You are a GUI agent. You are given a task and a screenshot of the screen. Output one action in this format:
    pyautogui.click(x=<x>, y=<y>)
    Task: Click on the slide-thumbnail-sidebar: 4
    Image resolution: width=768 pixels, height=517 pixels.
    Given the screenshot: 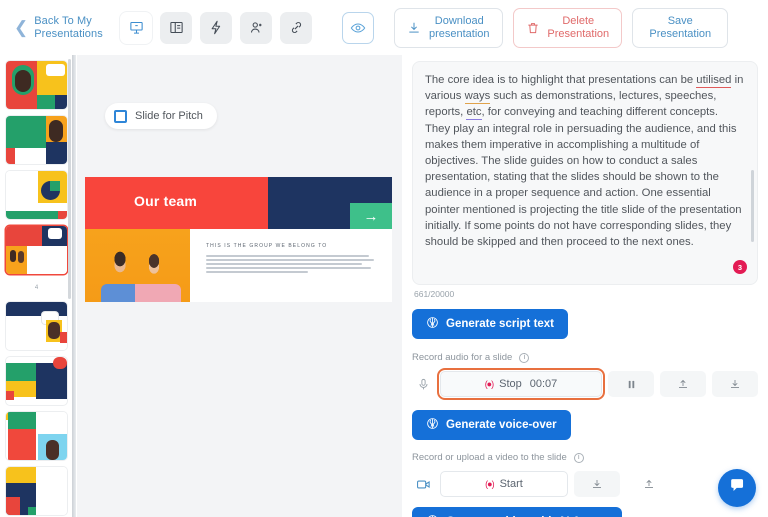 What is the action you would take?
    pyautogui.click(x=36, y=286)
    